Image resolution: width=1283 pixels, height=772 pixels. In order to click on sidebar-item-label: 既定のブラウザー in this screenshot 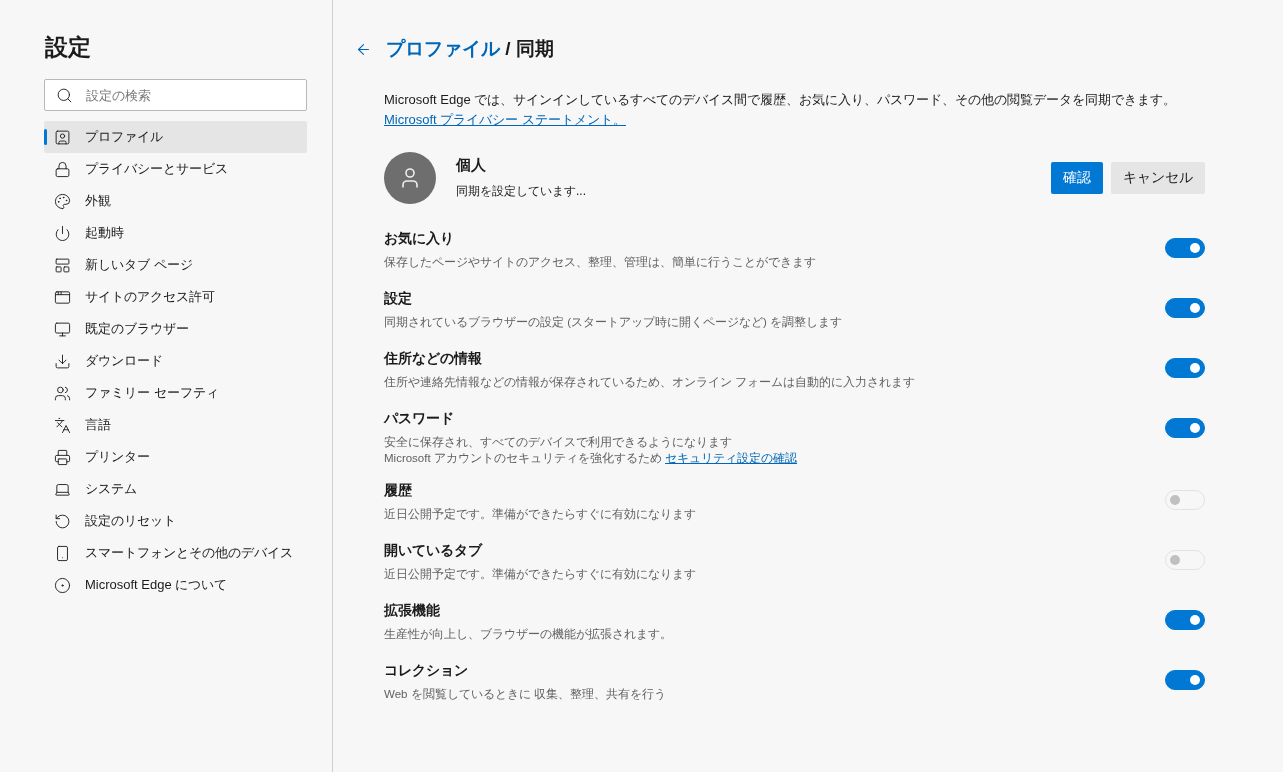, I will do `click(137, 329)`.